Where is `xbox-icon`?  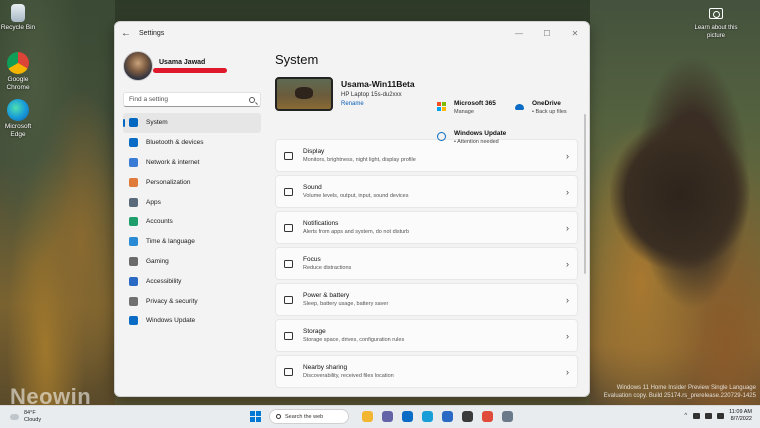
xbox-icon is located at coordinates (467, 416).